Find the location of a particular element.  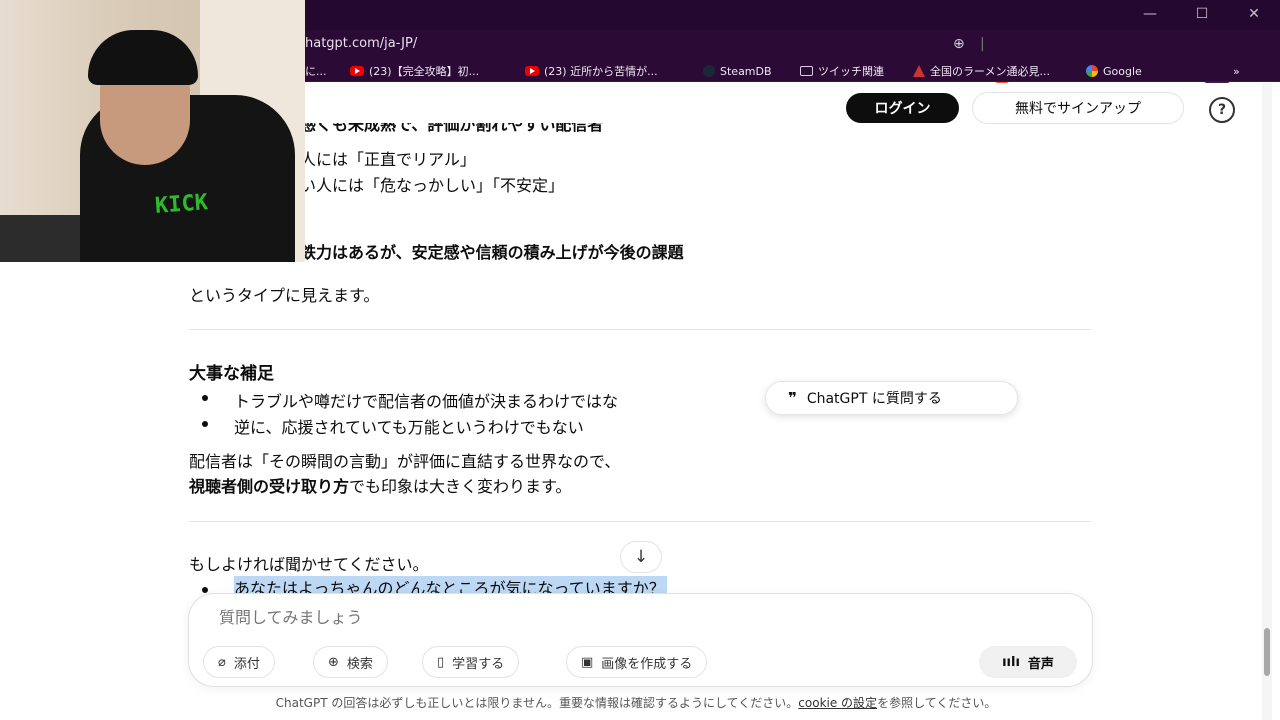

disclaimer-text-end: を参照してください。 is located at coordinates (937, 703).